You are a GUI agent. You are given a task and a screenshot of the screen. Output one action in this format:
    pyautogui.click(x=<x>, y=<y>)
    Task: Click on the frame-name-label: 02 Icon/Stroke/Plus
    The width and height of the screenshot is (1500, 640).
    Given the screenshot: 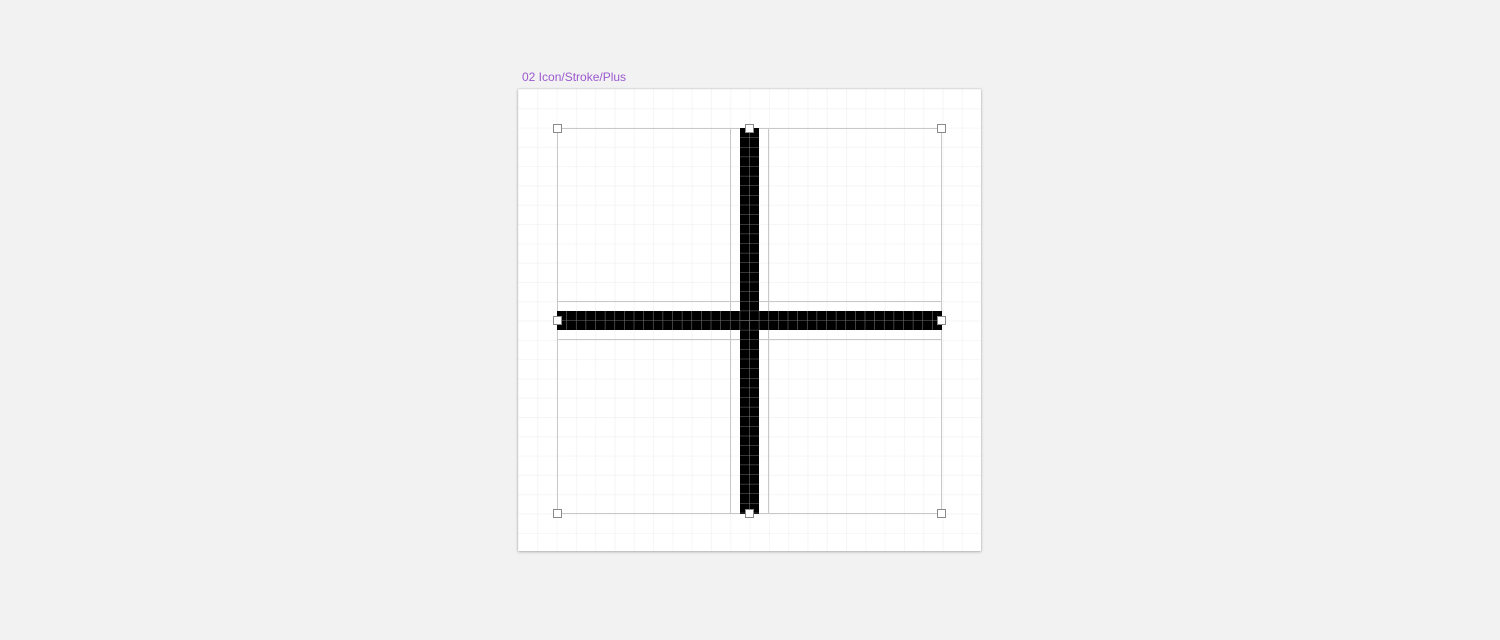 What is the action you would take?
    pyautogui.click(x=574, y=77)
    